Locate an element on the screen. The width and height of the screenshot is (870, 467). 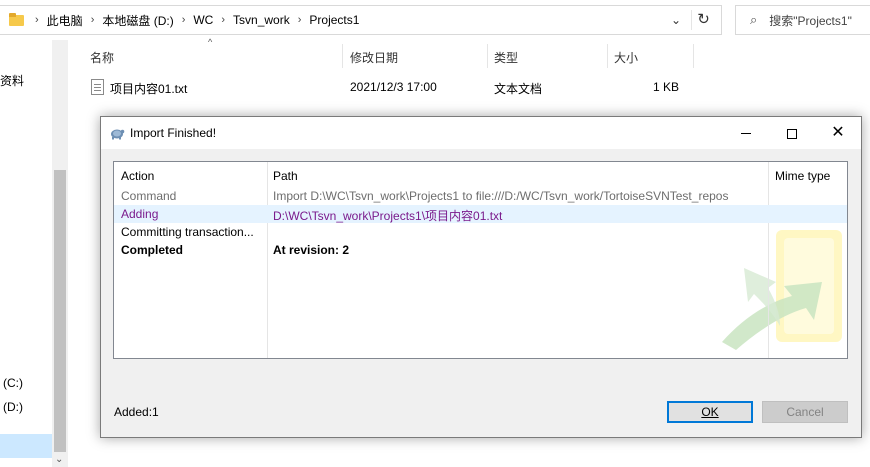
cancel-button-label: Cancel is located at coordinates (805, 412).